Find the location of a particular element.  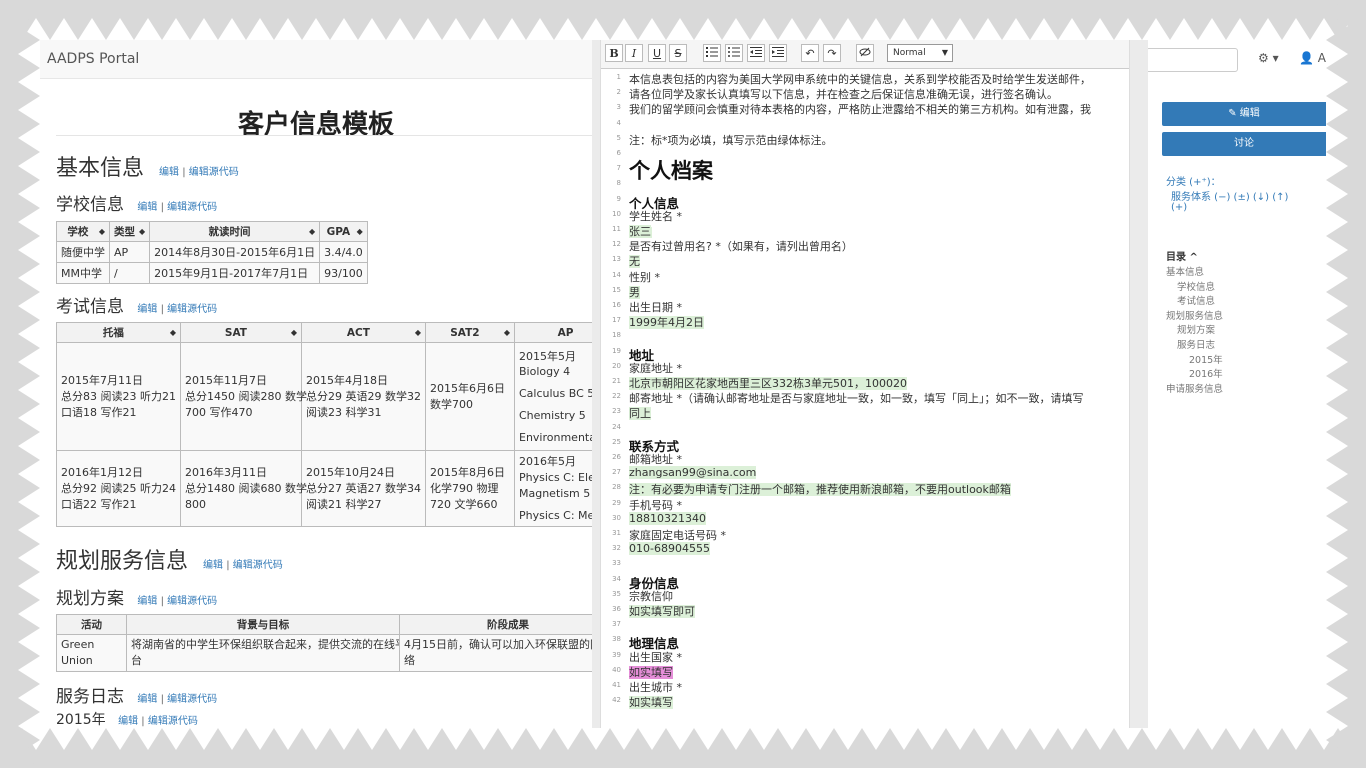

editor-line: 36 如实填写即可 is located at coordinates (865, 610).